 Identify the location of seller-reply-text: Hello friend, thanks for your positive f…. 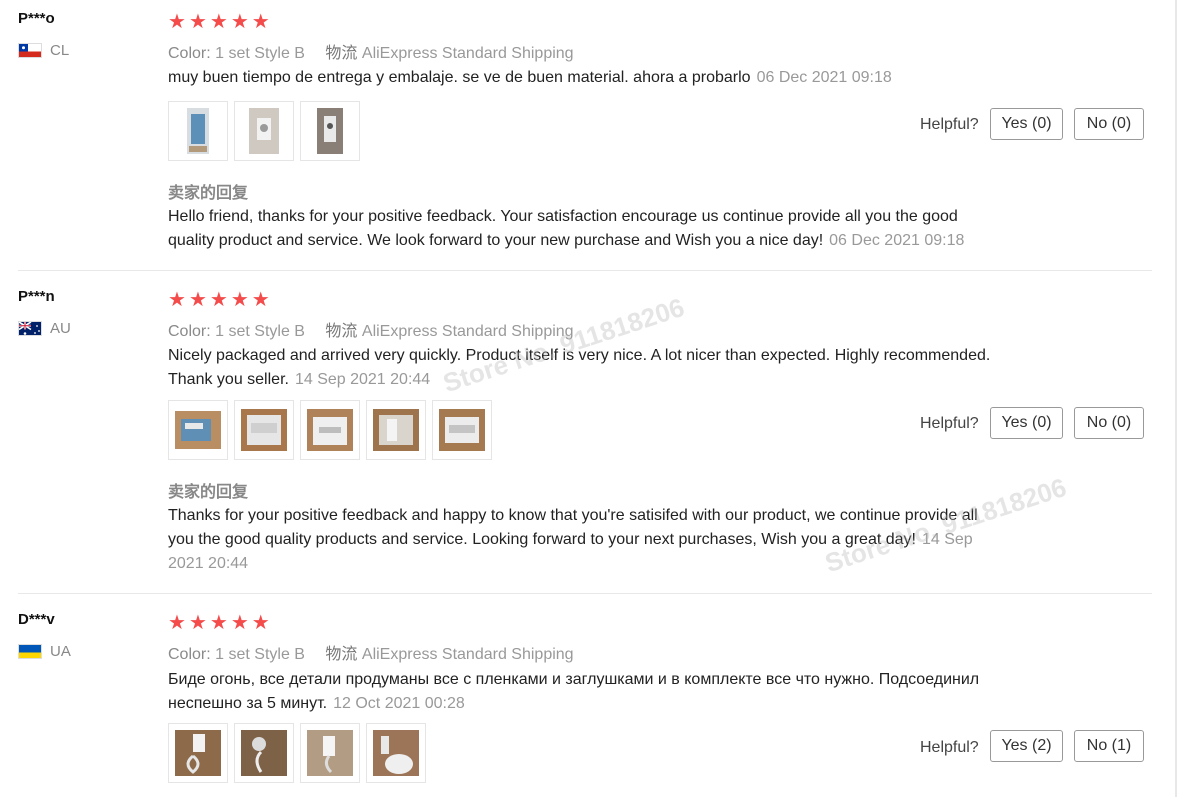
(578, 229).